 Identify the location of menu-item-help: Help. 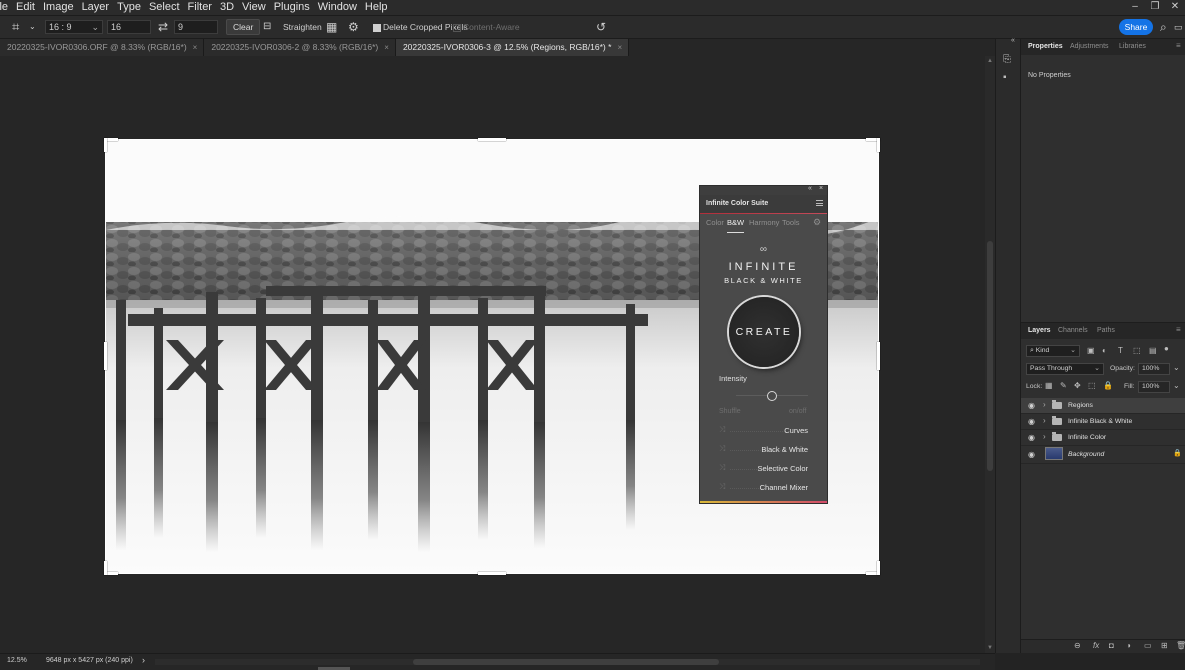
(376, 7).